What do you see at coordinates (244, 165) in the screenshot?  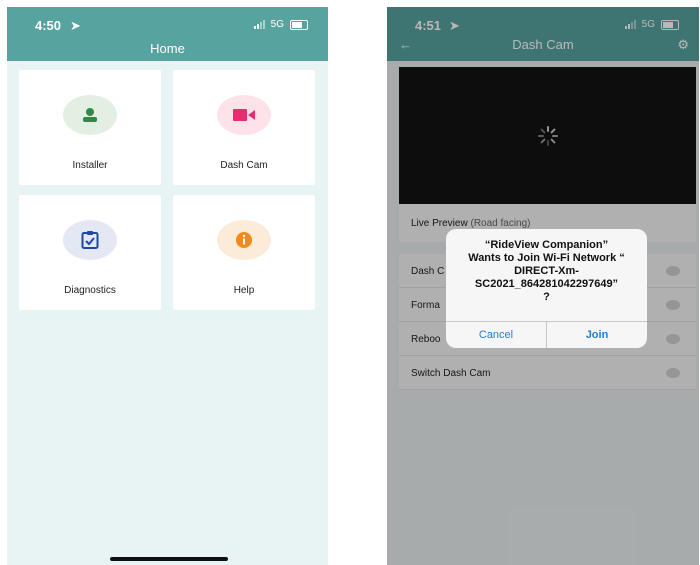 I see `tile-label: Dash Cam` at bounding box center [244, 165].